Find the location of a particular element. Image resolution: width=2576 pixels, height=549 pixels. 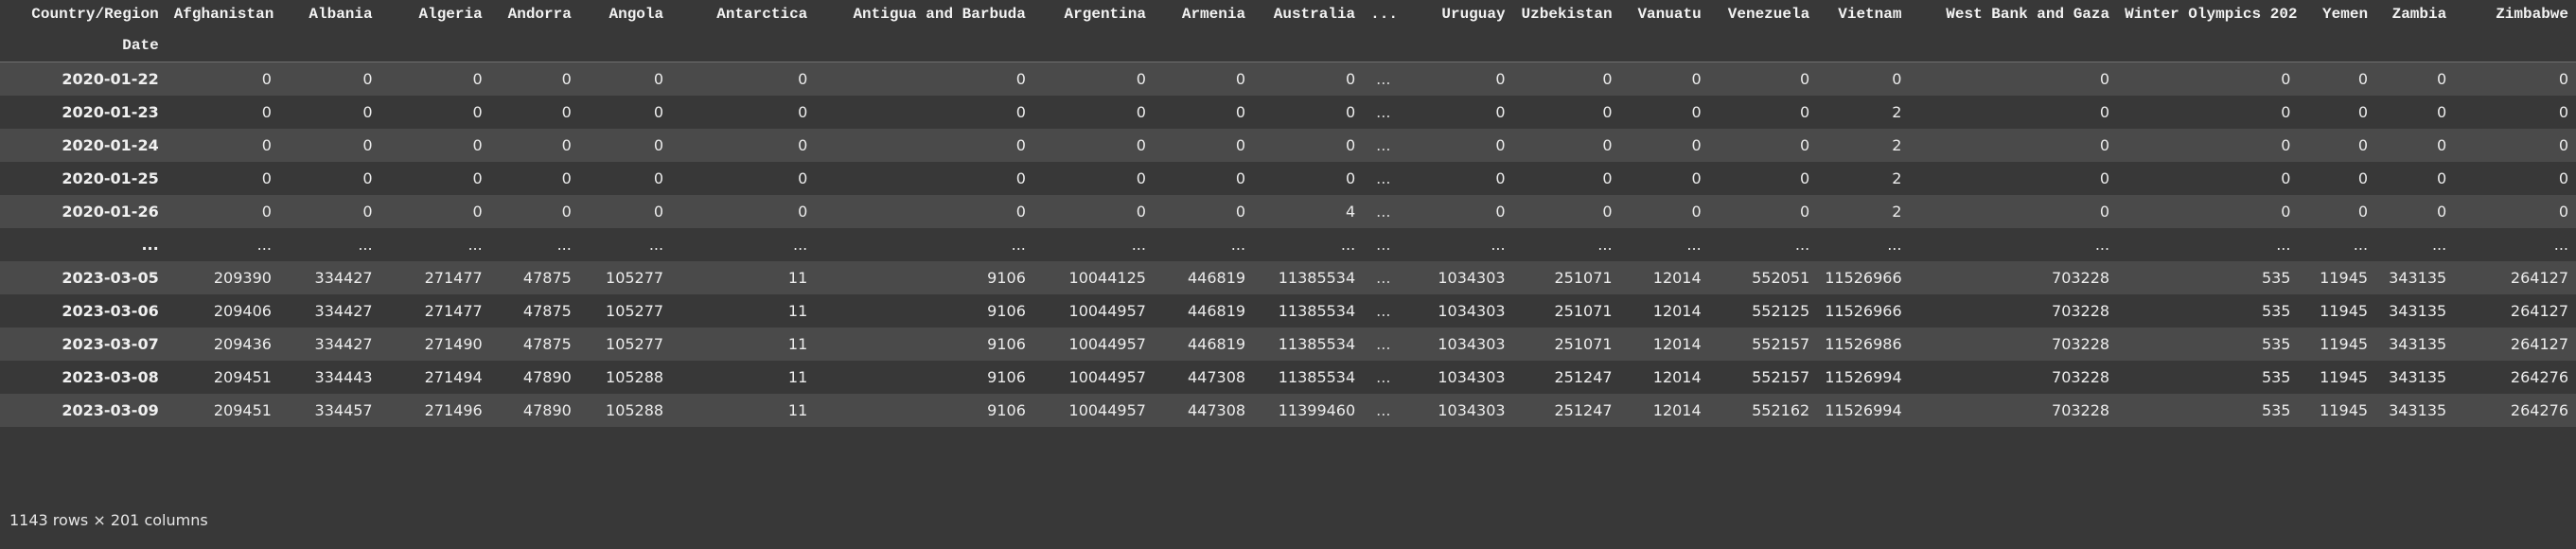

table-cell: 271477 is located at coordinates (453, 277).